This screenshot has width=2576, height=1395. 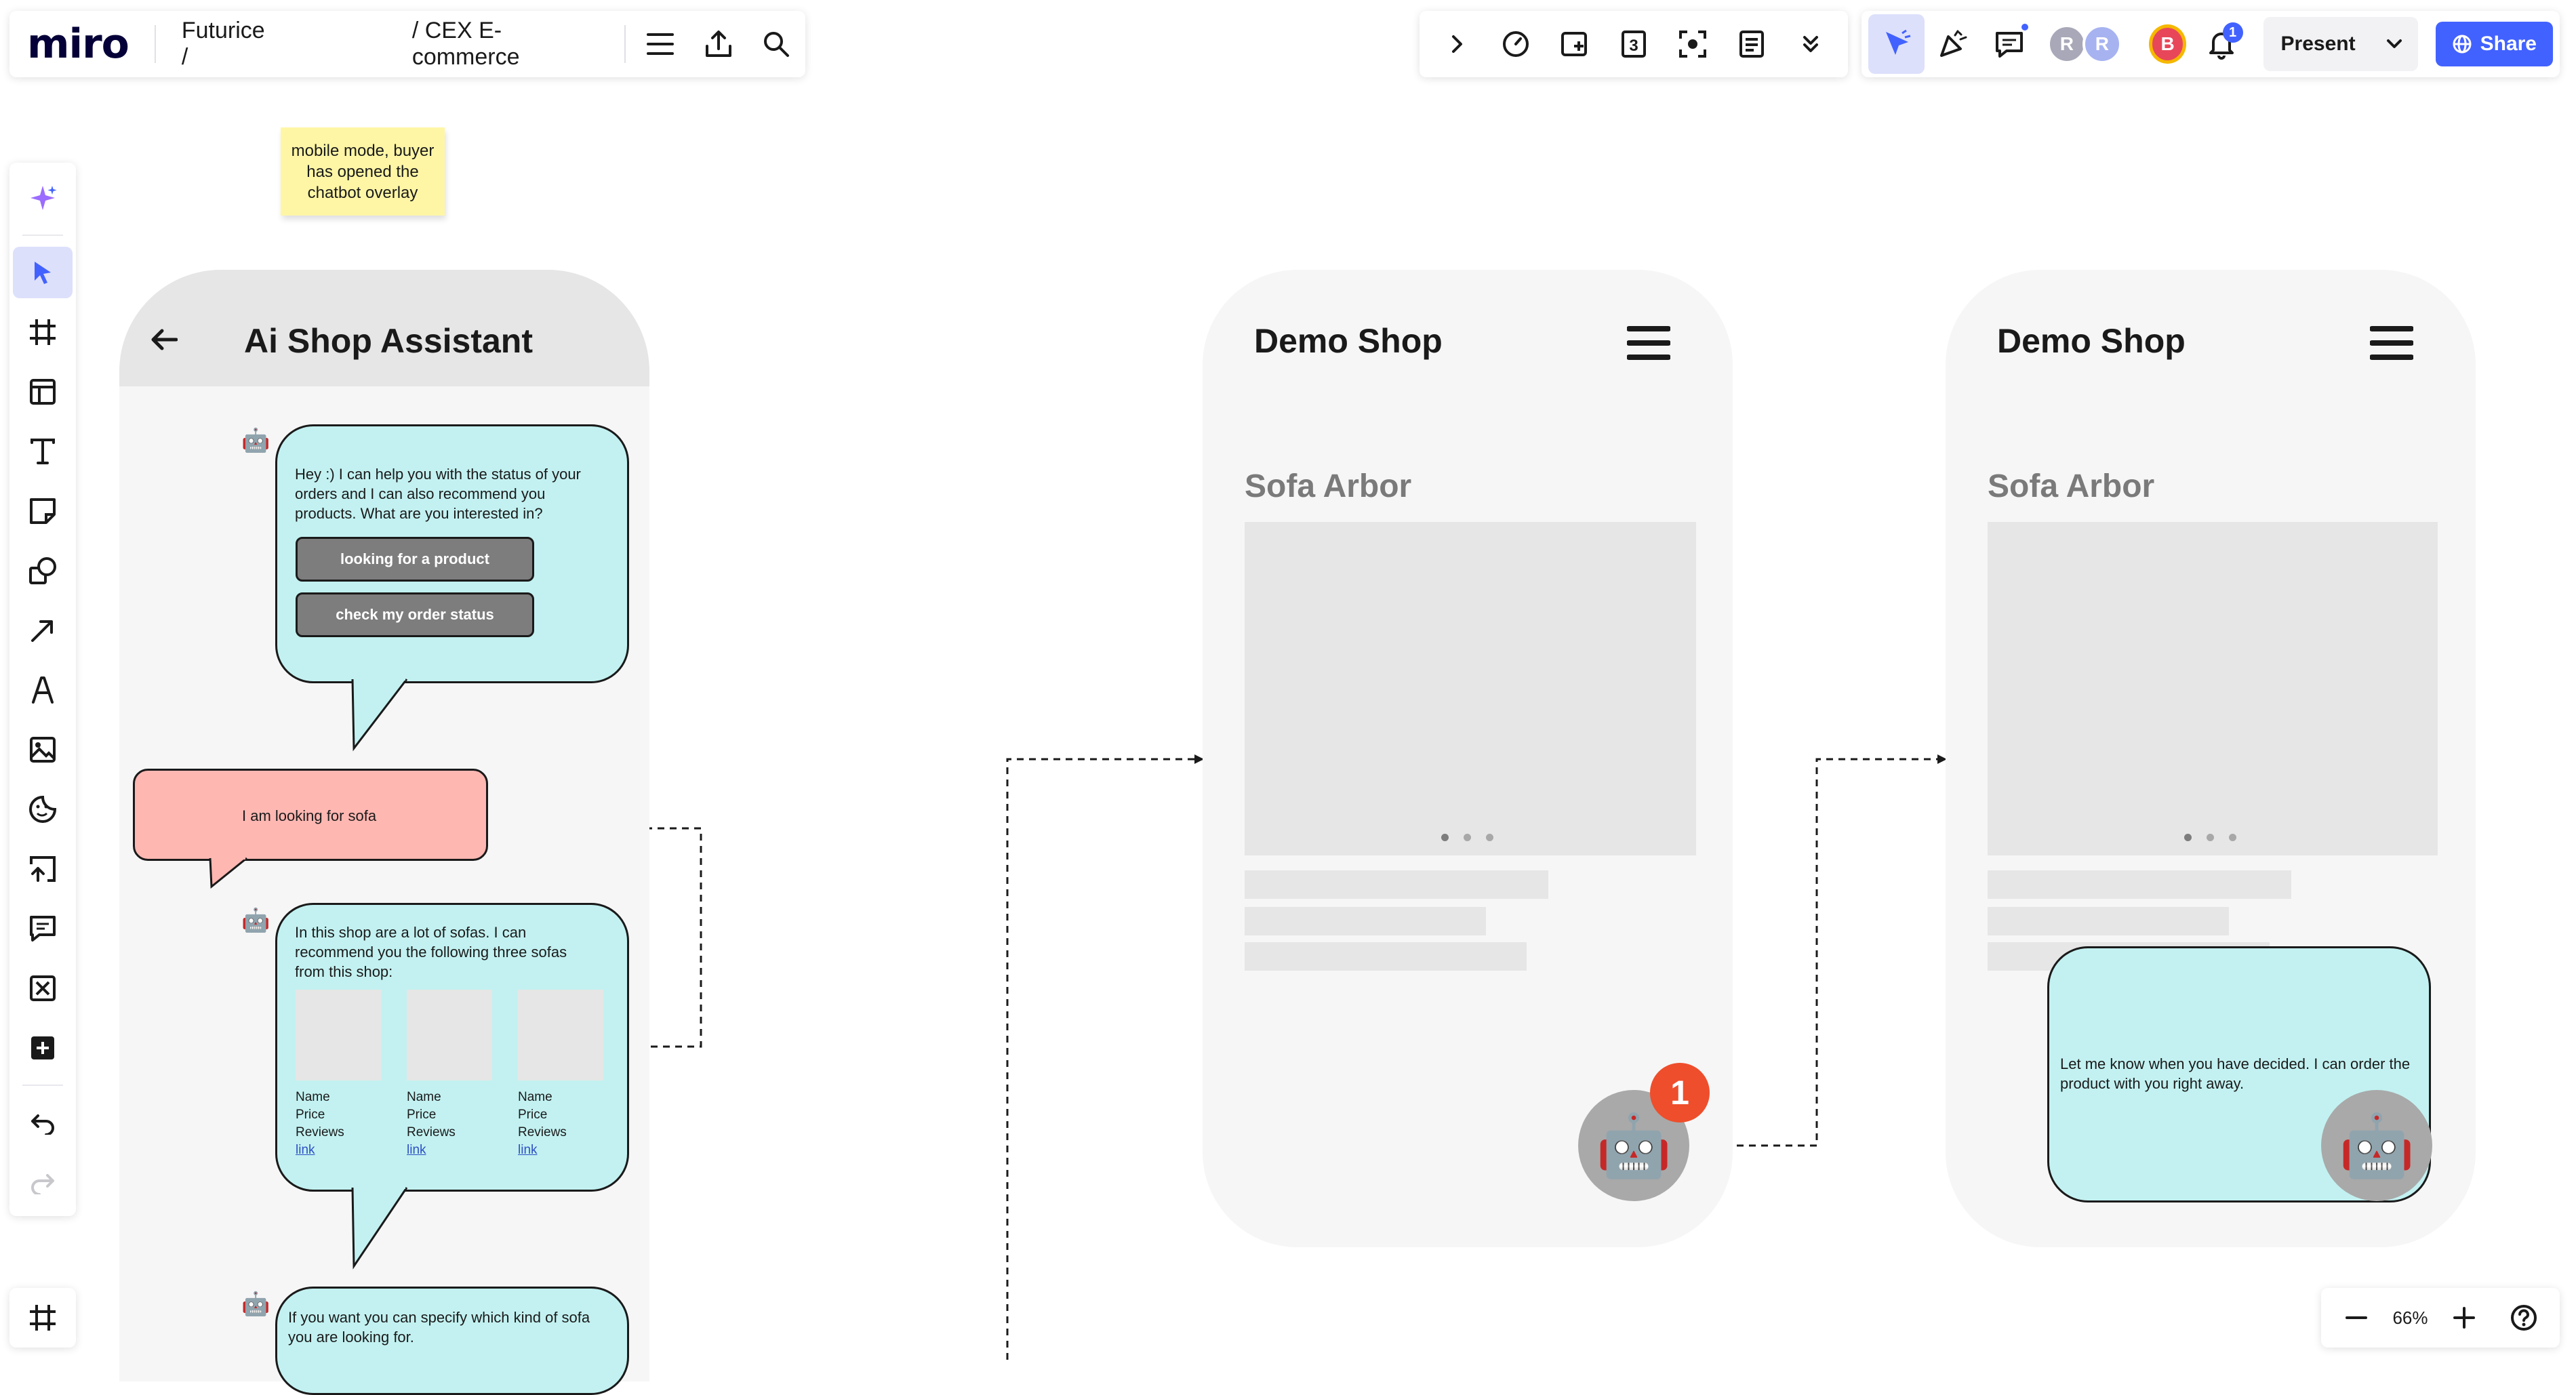 I want to click on chatbot-launcher-button: 🤖, so click(x=2376, y=1145).